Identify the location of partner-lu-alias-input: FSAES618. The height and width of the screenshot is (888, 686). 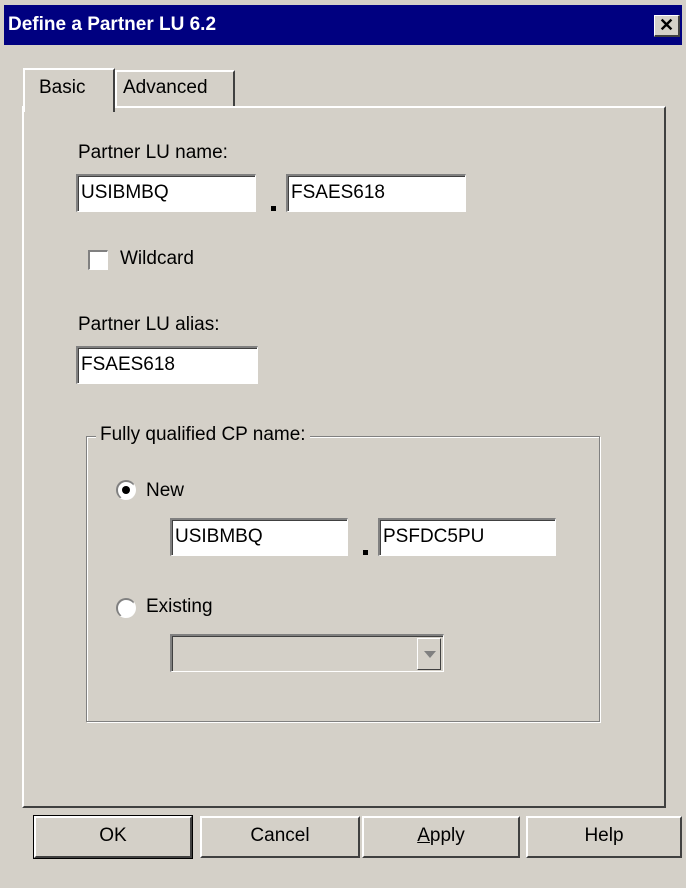
(167, 365).